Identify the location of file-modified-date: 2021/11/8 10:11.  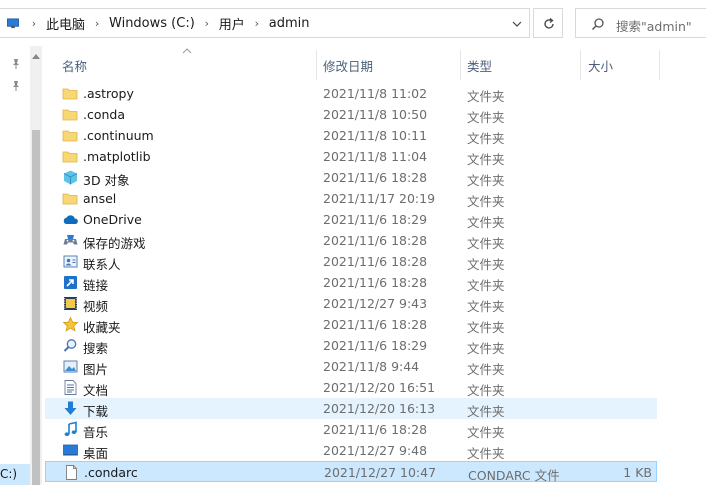
(375, 135).